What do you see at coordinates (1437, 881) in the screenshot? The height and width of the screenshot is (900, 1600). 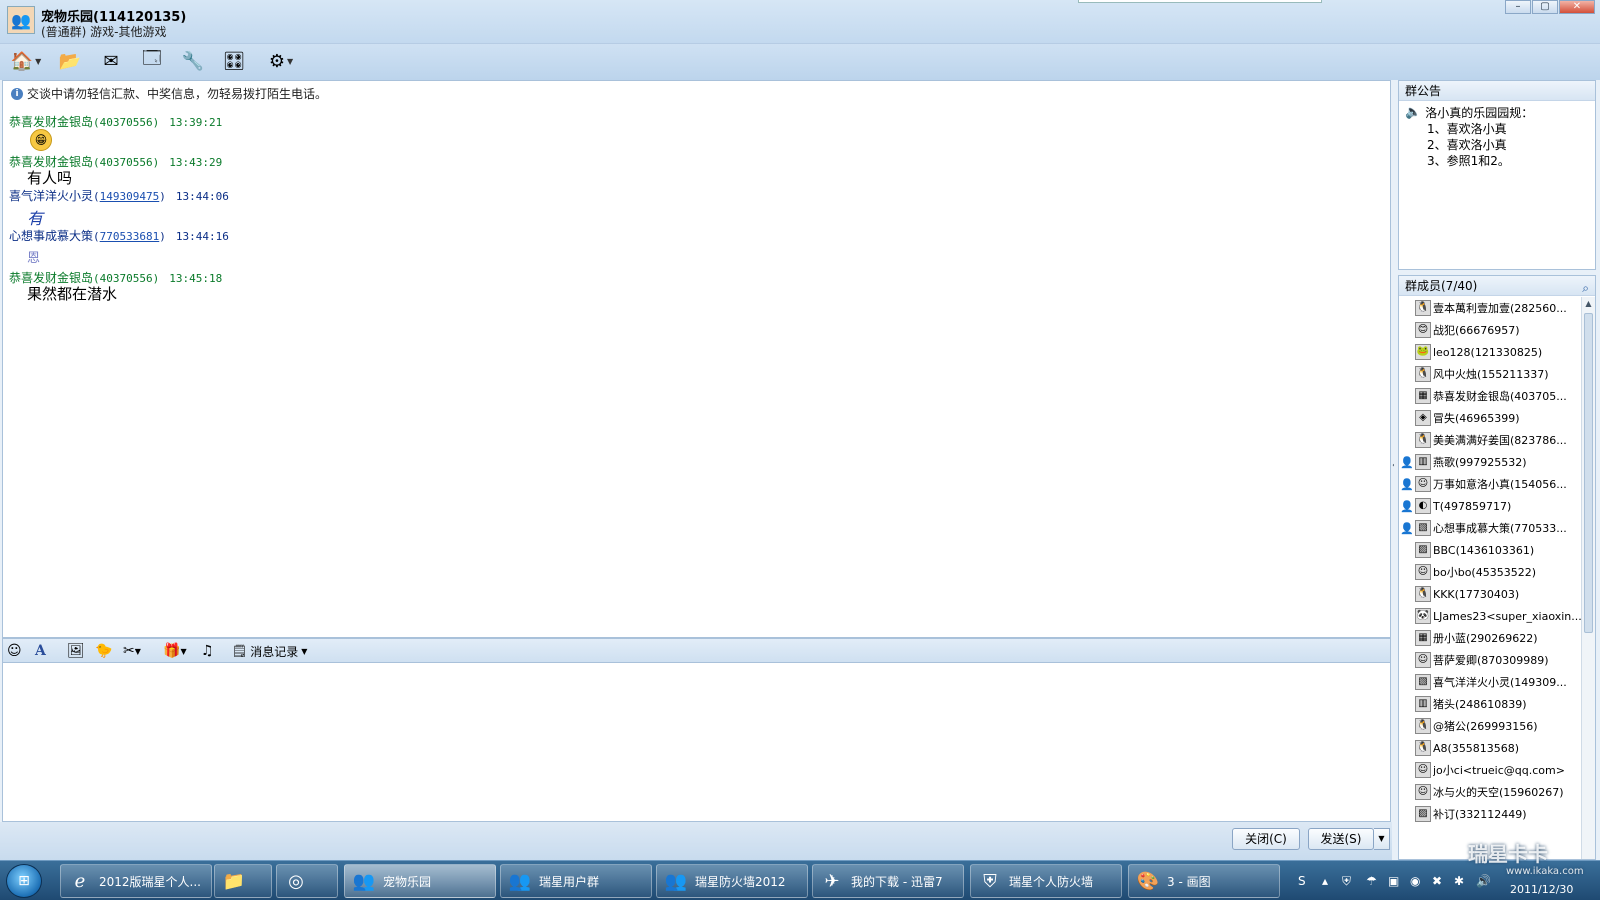 I see `alert-icon: ✖` at bounding box center [1437, 881].